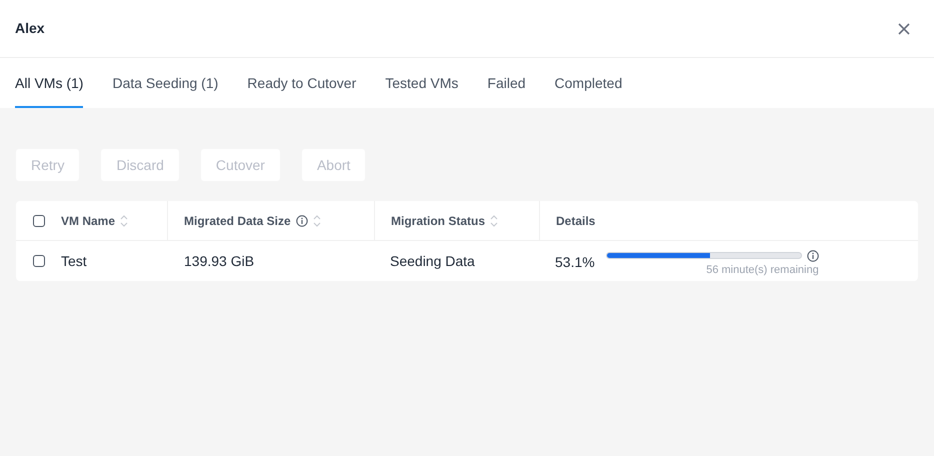 The image size is (934, 456). What do you see at coordinates (438, 221) in the screenshot?
I see `column-header: Migration Status` at bounding box center [438, 221].